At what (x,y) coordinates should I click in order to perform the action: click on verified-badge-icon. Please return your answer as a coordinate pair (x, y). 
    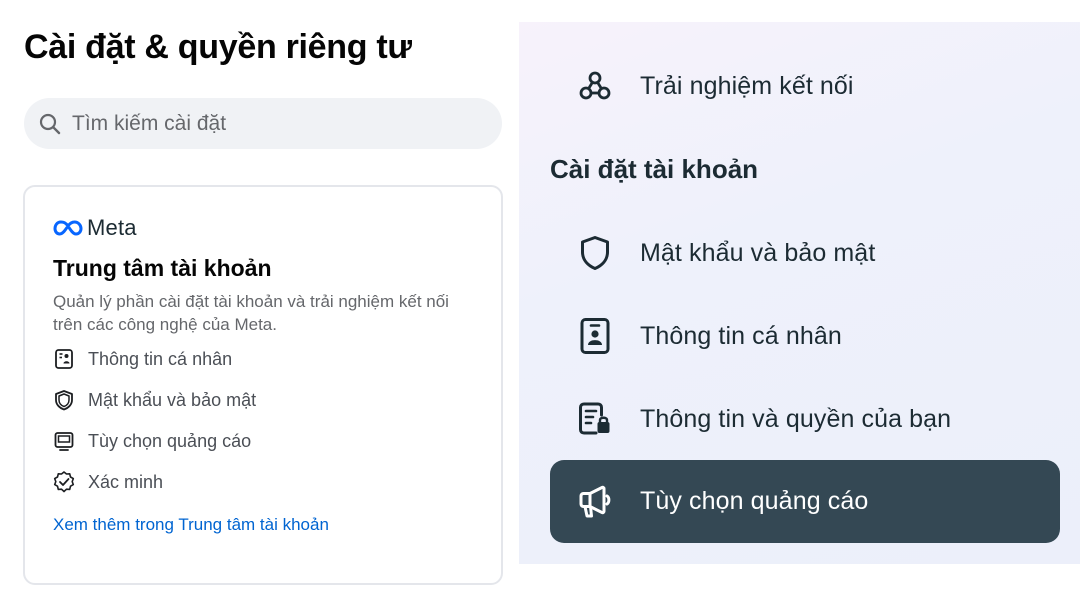
    Looking at the image, I should click on (64, 482).